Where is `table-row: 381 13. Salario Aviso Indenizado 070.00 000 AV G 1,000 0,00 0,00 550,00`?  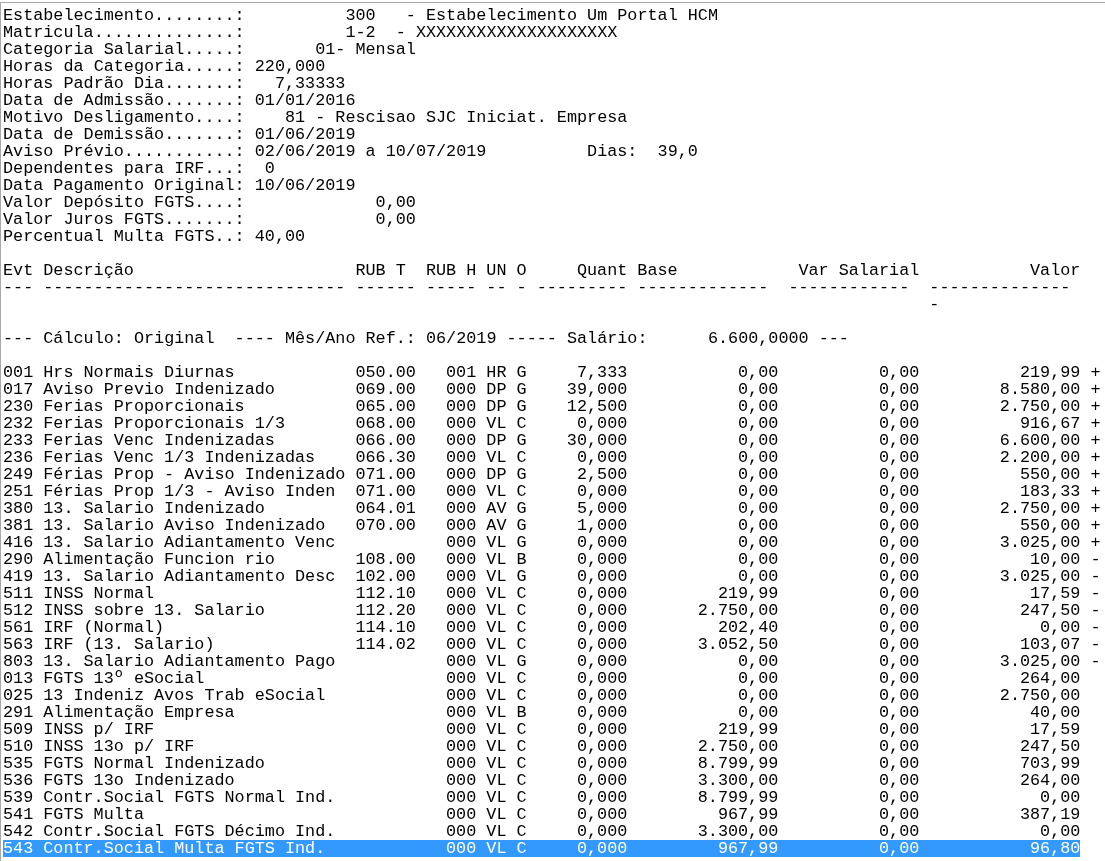
table-row: 381 13. Salario Aviso Indenizado 070.00 000 AV G 1,000 0,00 0,00 550,00 is located at coordinates (542, 525).